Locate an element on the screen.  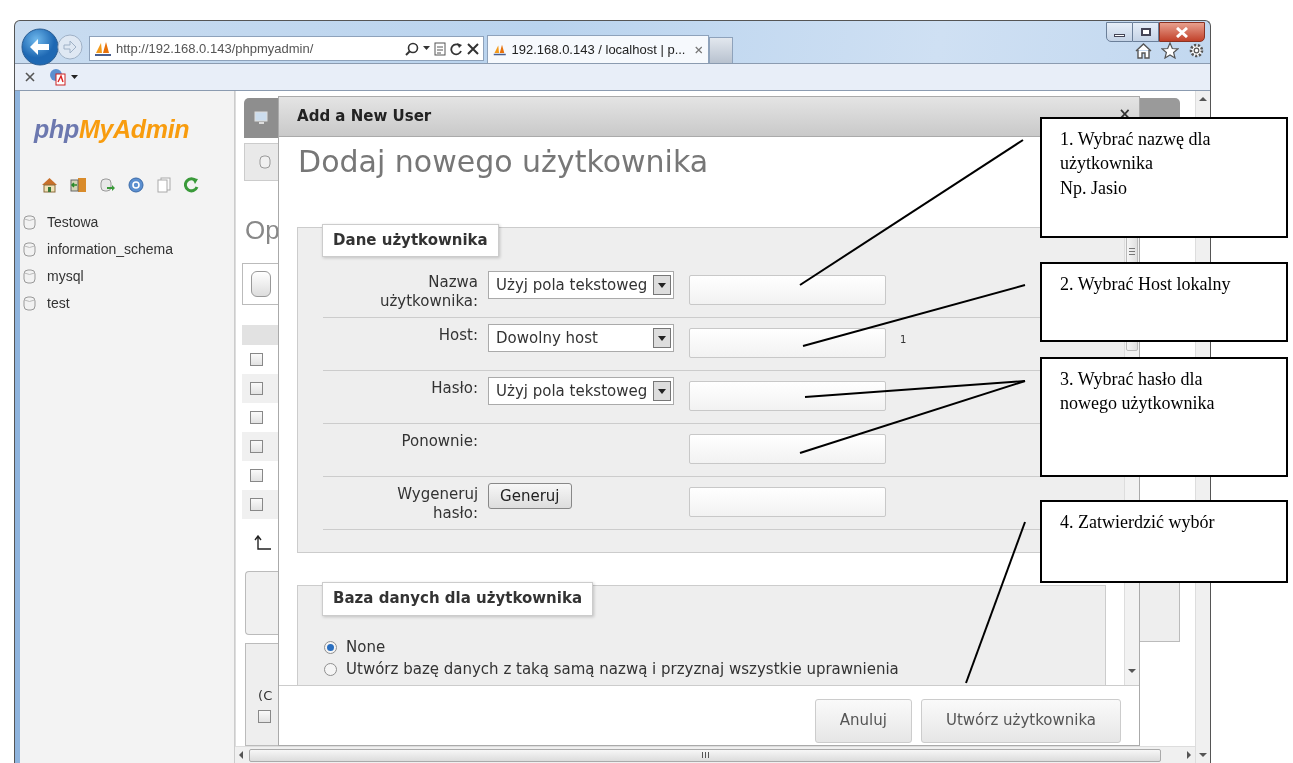
page-heading: Dodaj nowego użytkownika is located at coordinates (503, 162).